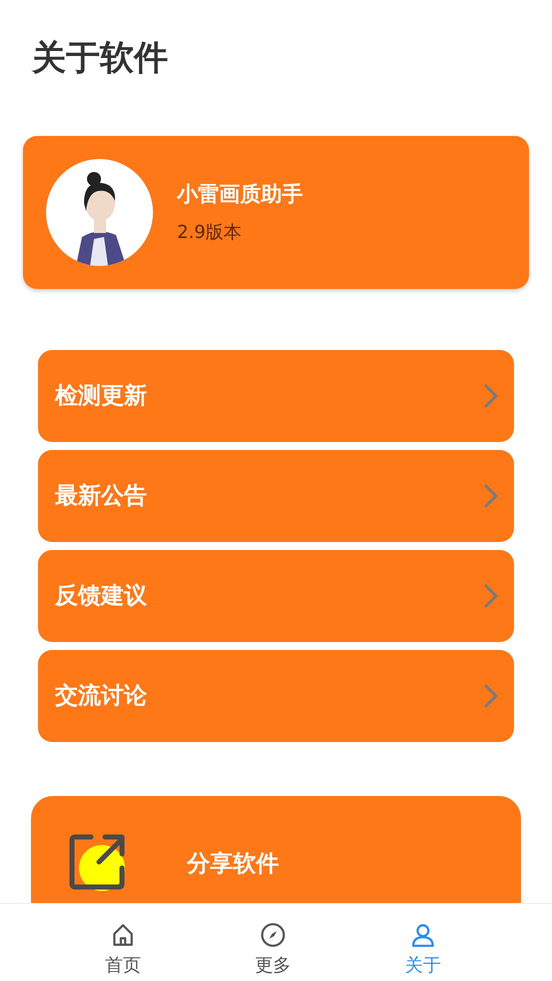 Image resolution: width=552 pixels, height=981 pixels. I want to click on page-title: 关于软件, so click(100, 58).